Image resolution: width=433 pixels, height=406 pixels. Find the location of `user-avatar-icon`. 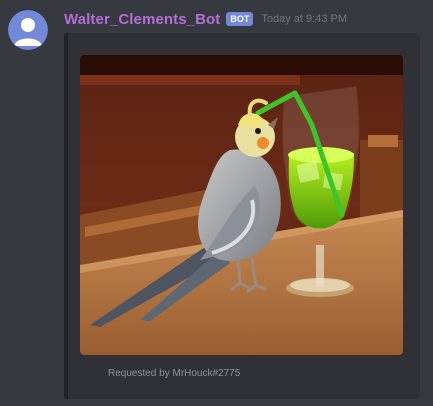

user-avatar-icon is located at coordinates (28, 30).